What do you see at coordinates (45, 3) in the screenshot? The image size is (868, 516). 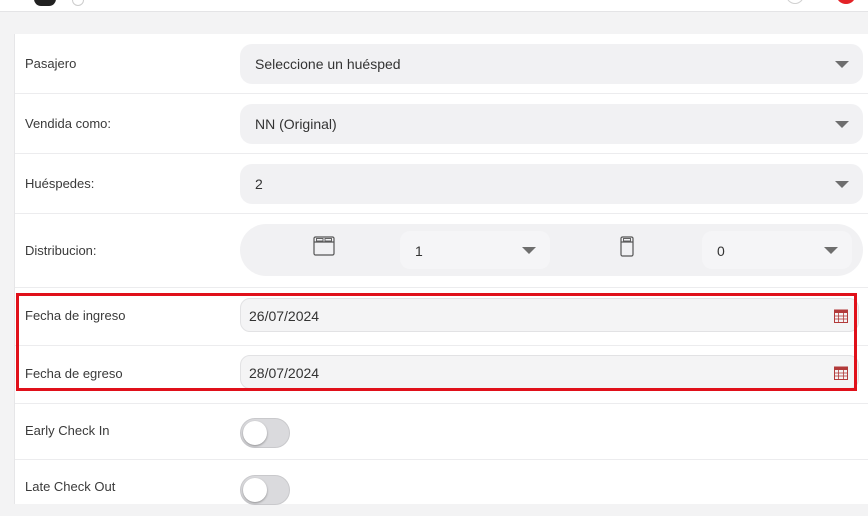 I see `app-logo` at bounding box center [45, 3].